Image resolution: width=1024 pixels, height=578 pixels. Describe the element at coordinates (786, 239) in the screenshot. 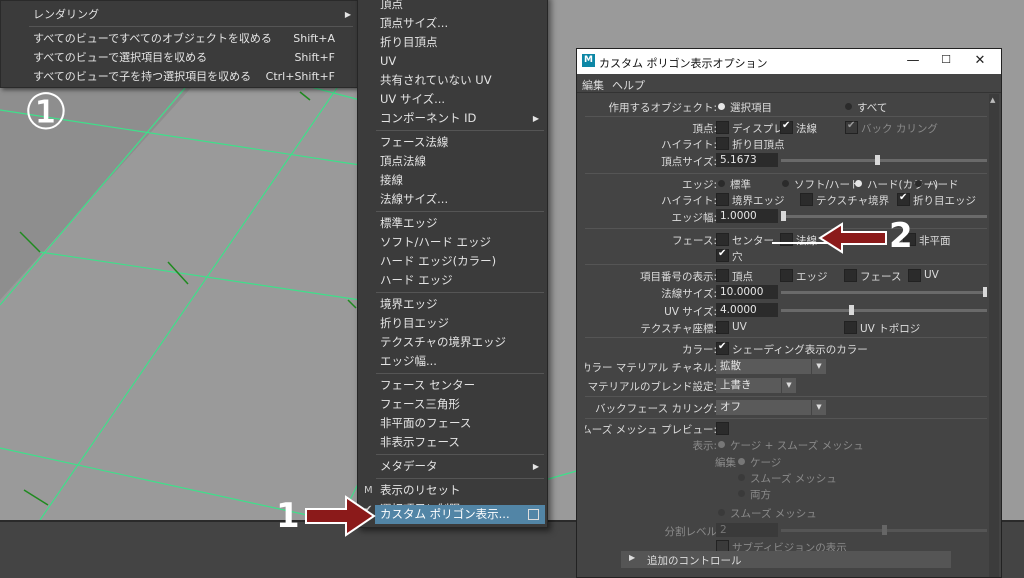

I see `face-normals-checkbox` at that location.